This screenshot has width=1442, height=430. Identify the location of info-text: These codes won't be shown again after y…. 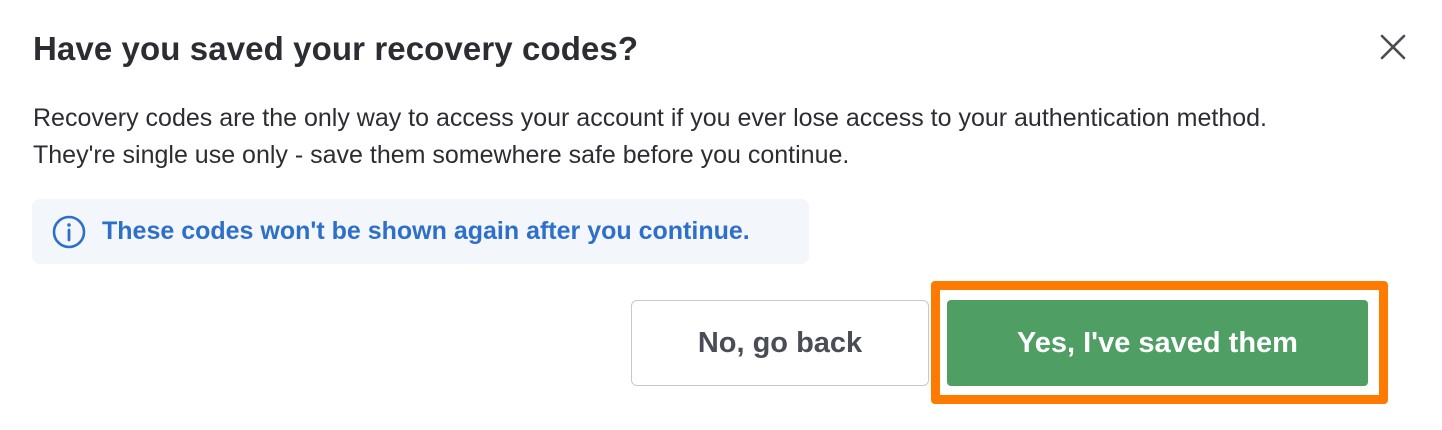
(426, 231).